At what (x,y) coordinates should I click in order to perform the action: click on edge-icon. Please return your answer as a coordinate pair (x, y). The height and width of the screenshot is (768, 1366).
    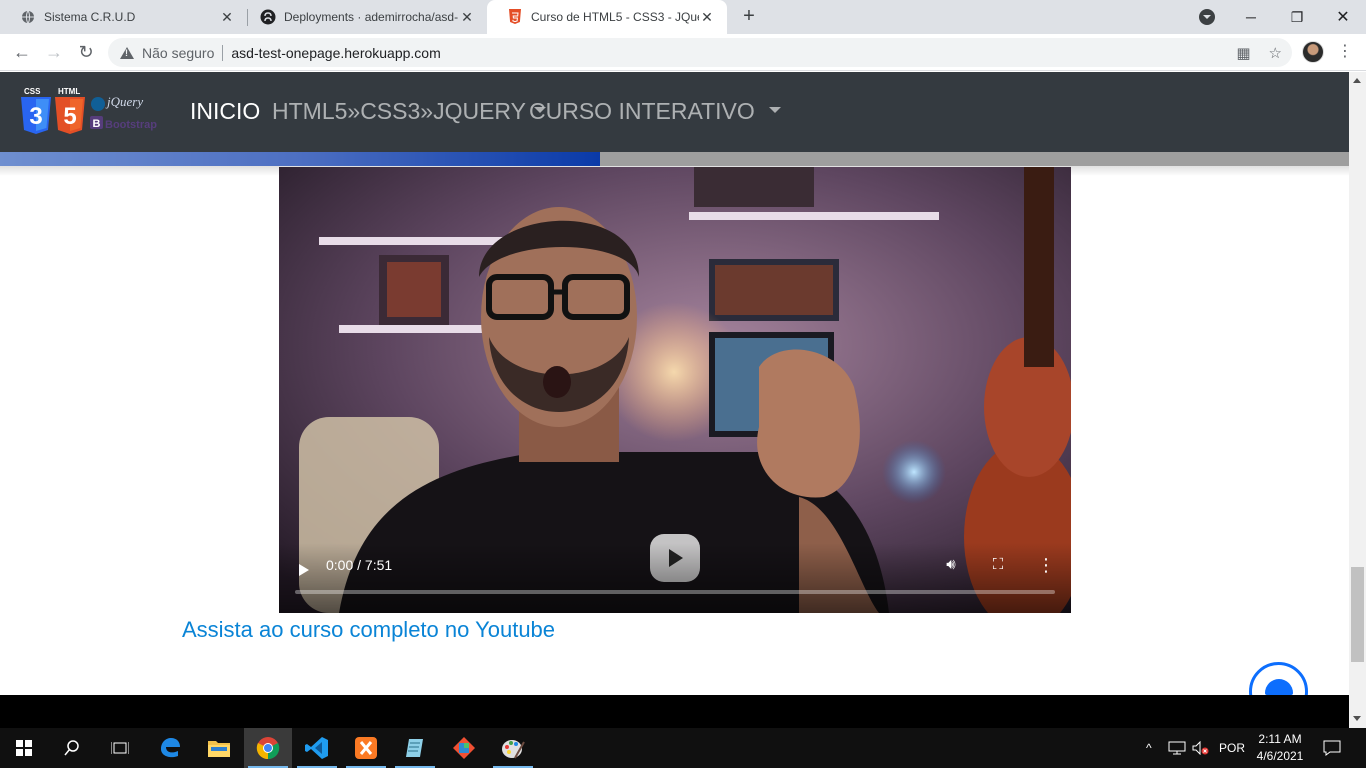
    Looking at the image, I should click on (170, 748).